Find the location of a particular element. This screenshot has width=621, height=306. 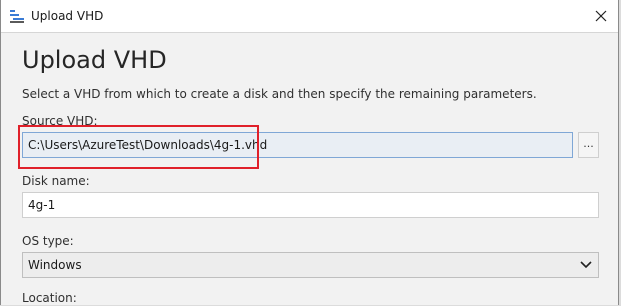

os-type-select: Windows is located at coordinates (310, 265).